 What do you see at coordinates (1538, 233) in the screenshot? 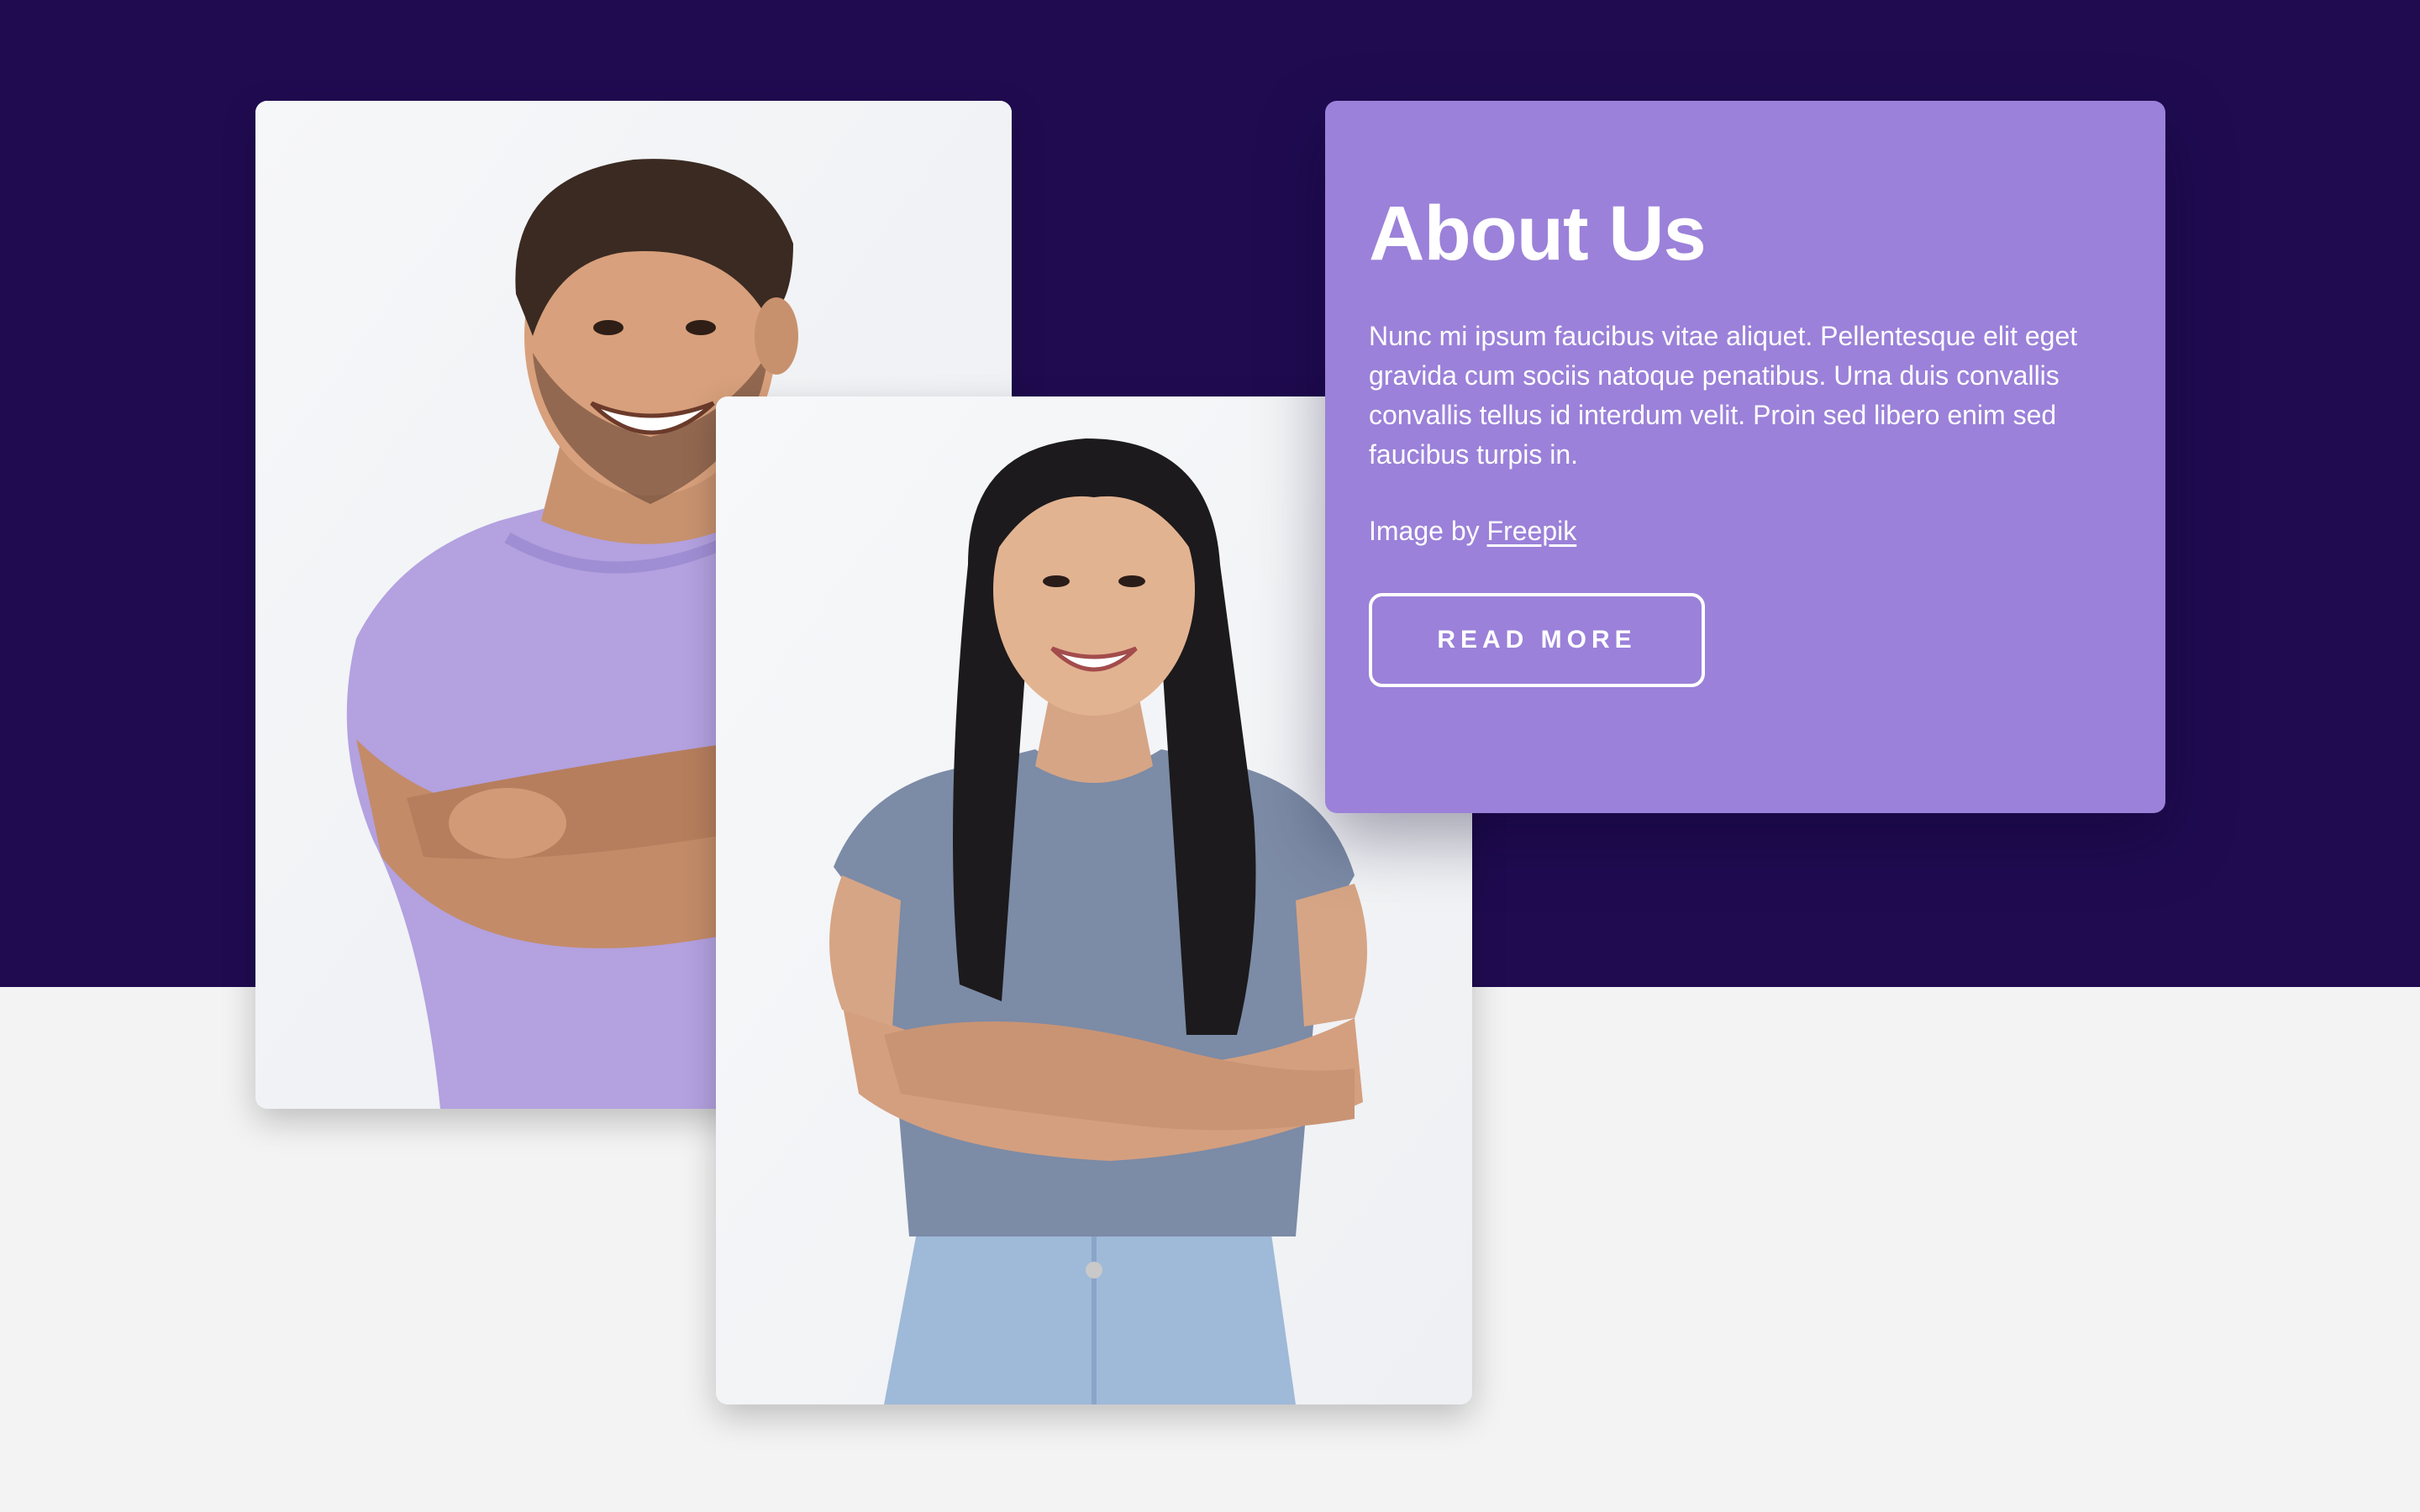
I see `about-title: About Us` at bounding box center [1538, 233].